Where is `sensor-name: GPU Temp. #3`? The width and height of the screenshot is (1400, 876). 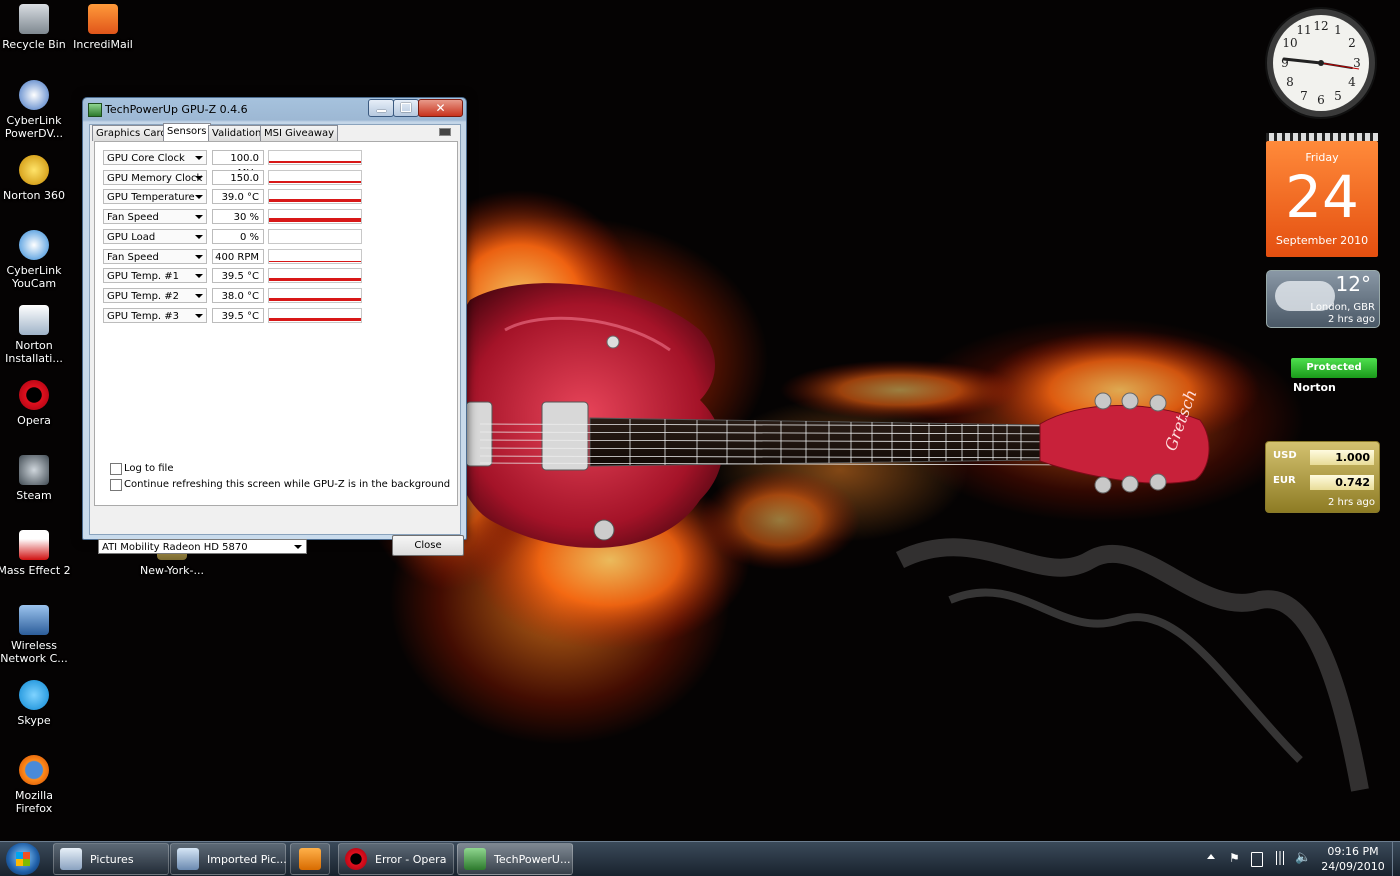 sensor-name: GPU Temp. #3 is located at coordinates (143, 316).